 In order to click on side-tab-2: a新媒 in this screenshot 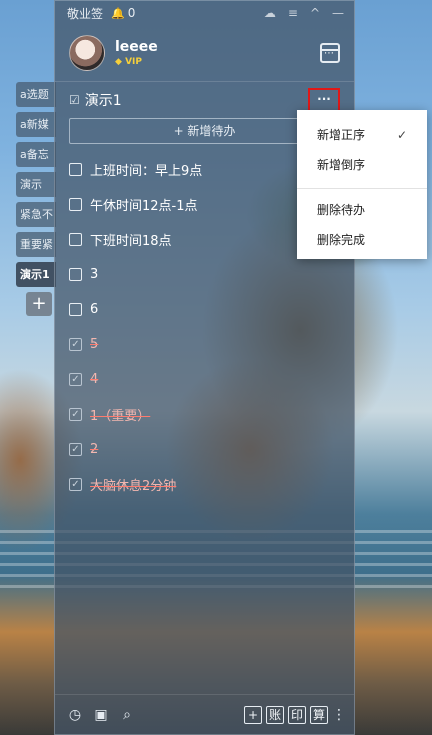, I will do `click(36, 124)`.